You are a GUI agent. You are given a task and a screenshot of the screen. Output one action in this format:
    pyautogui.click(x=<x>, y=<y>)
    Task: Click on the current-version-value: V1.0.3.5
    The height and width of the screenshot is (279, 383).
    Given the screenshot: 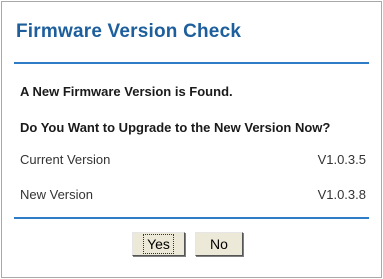 What is the action you would take?
    pyautogui.click(x=341, y=159)
    